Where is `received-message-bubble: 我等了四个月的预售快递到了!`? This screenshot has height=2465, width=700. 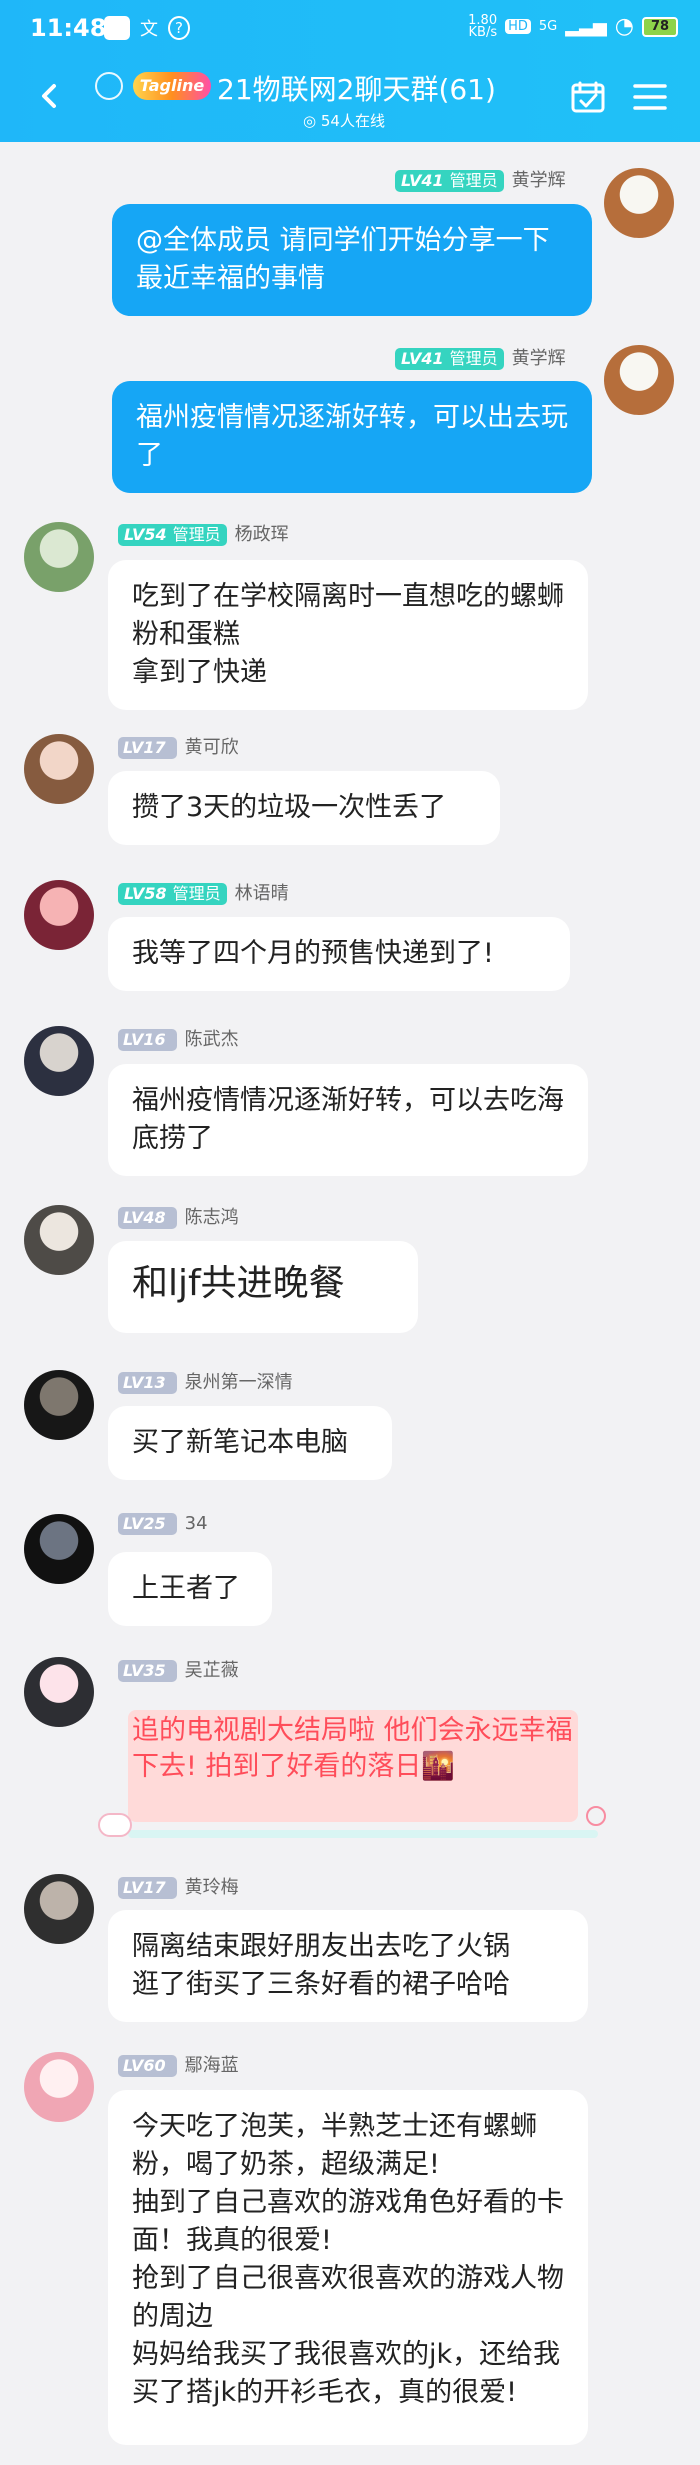
received-message-bubble: 我等了四个月的预售快递到了! is located at coordinates (339, 954).